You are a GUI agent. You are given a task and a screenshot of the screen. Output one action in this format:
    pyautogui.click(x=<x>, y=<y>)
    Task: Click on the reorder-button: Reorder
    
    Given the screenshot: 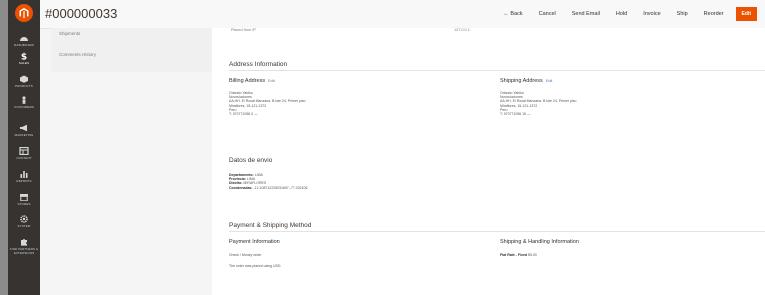 What is the action you would take?
    pyautogui.click(x=714, y=14)
    